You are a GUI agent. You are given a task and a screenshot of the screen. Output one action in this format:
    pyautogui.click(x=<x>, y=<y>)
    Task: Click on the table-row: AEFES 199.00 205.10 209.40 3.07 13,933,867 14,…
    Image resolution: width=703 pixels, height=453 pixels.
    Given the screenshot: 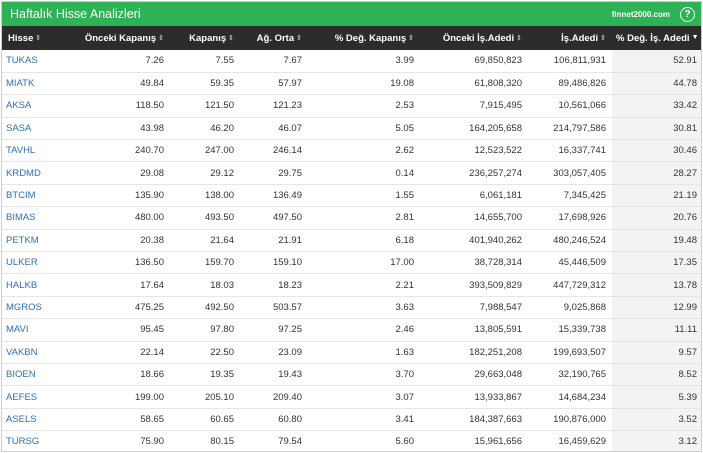 What is the action you would take?
    pyautogui.click(x=351, y=397)
    